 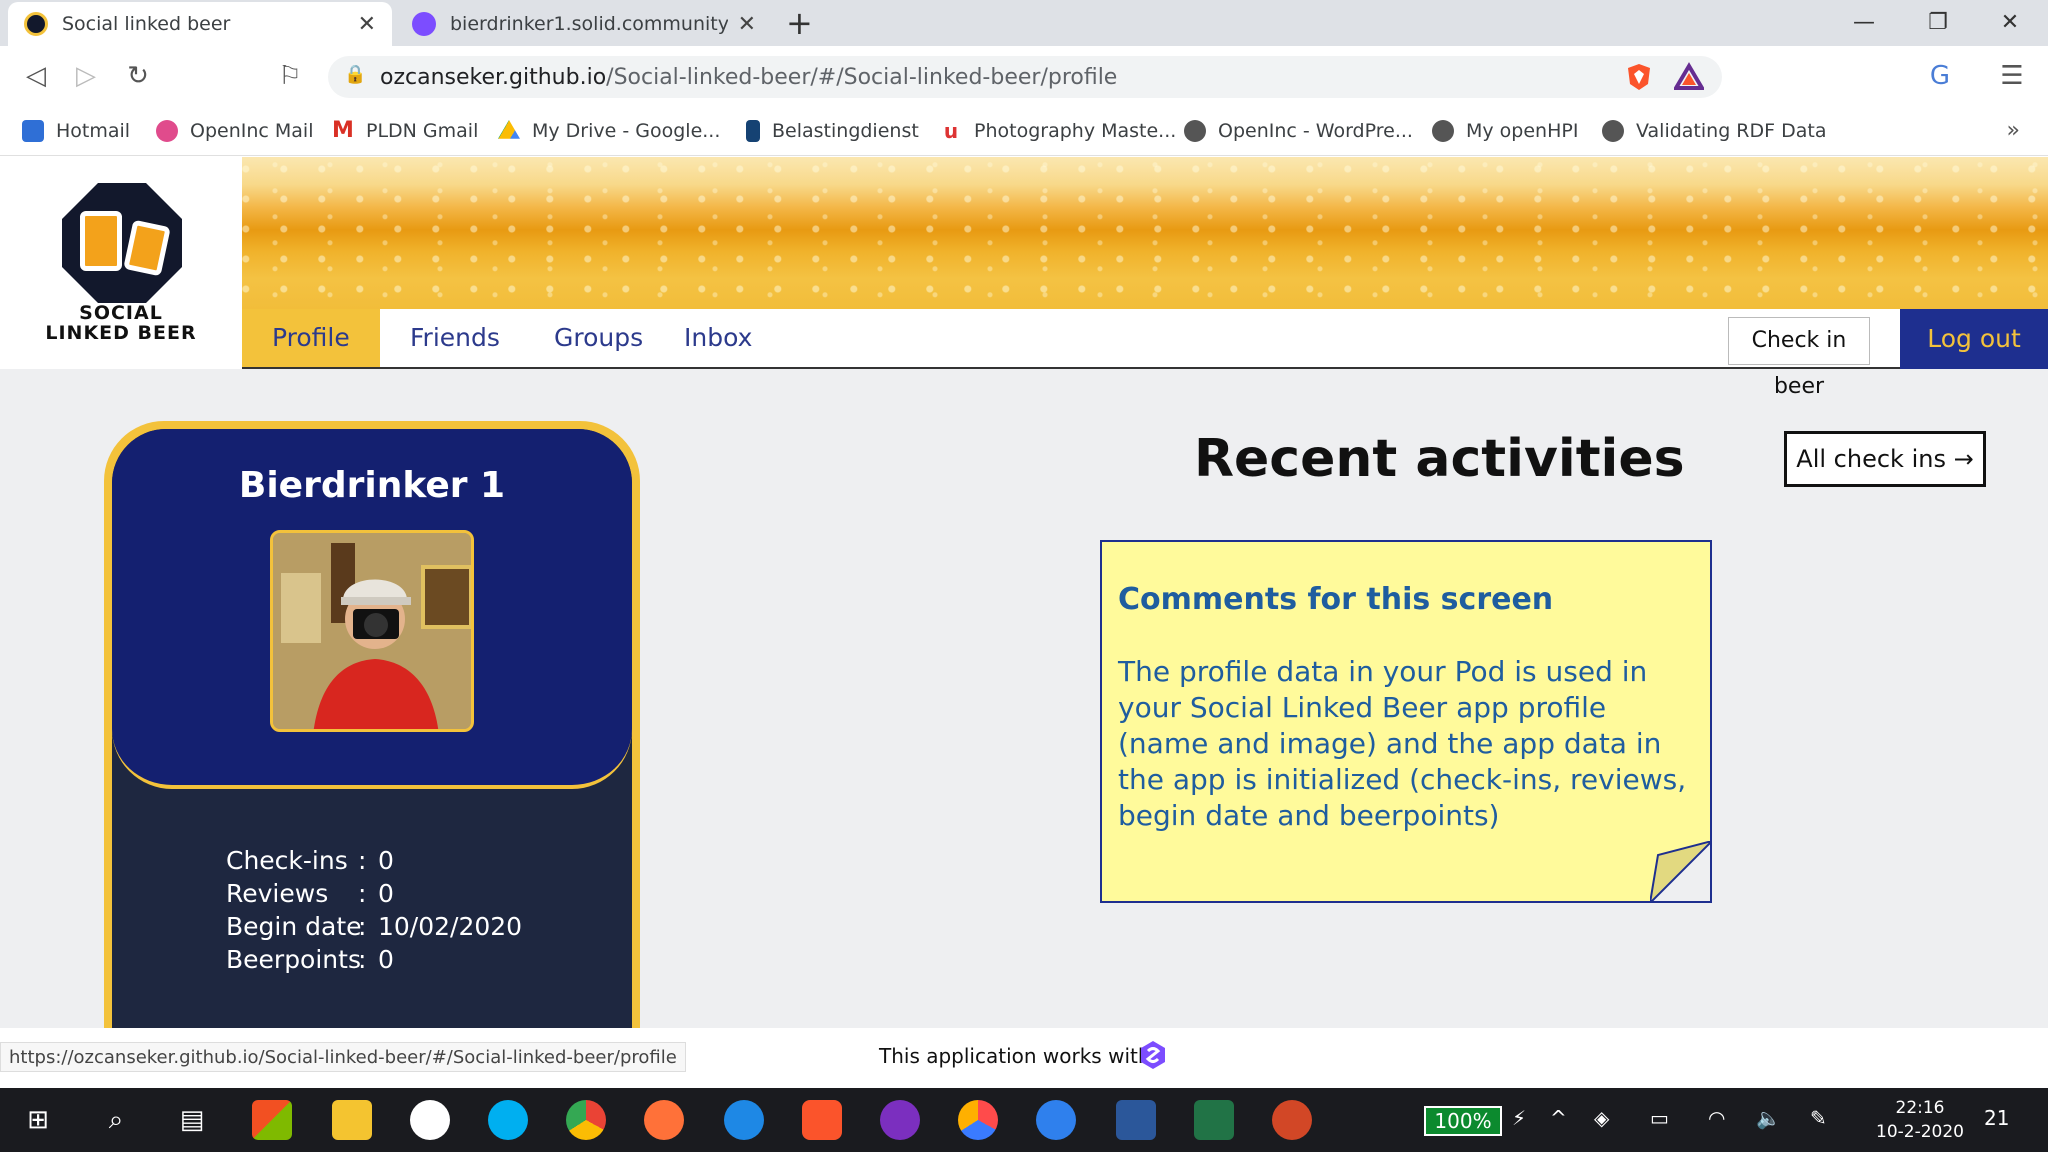 What do you see at coordinates (1015, 1056) in the screenshot?
I see `works-with-text: This application works with` at bounding box center [1015, 1056].